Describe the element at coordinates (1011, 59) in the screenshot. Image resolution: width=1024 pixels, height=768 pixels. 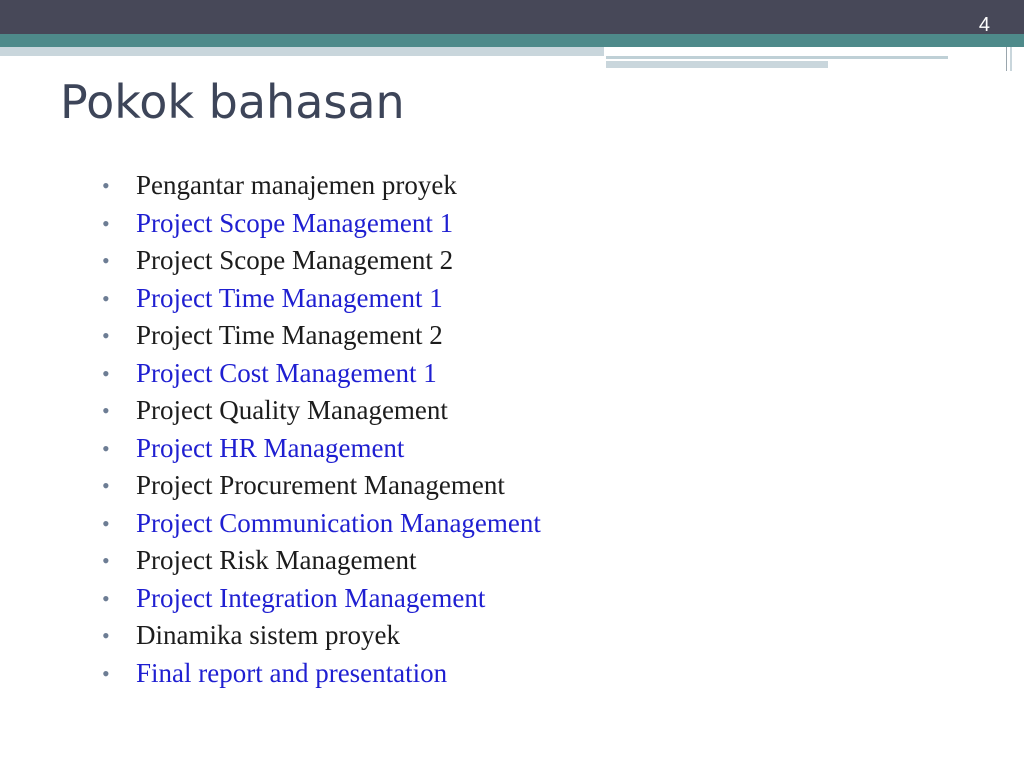
I see `header-vertical-line-light` at that location.